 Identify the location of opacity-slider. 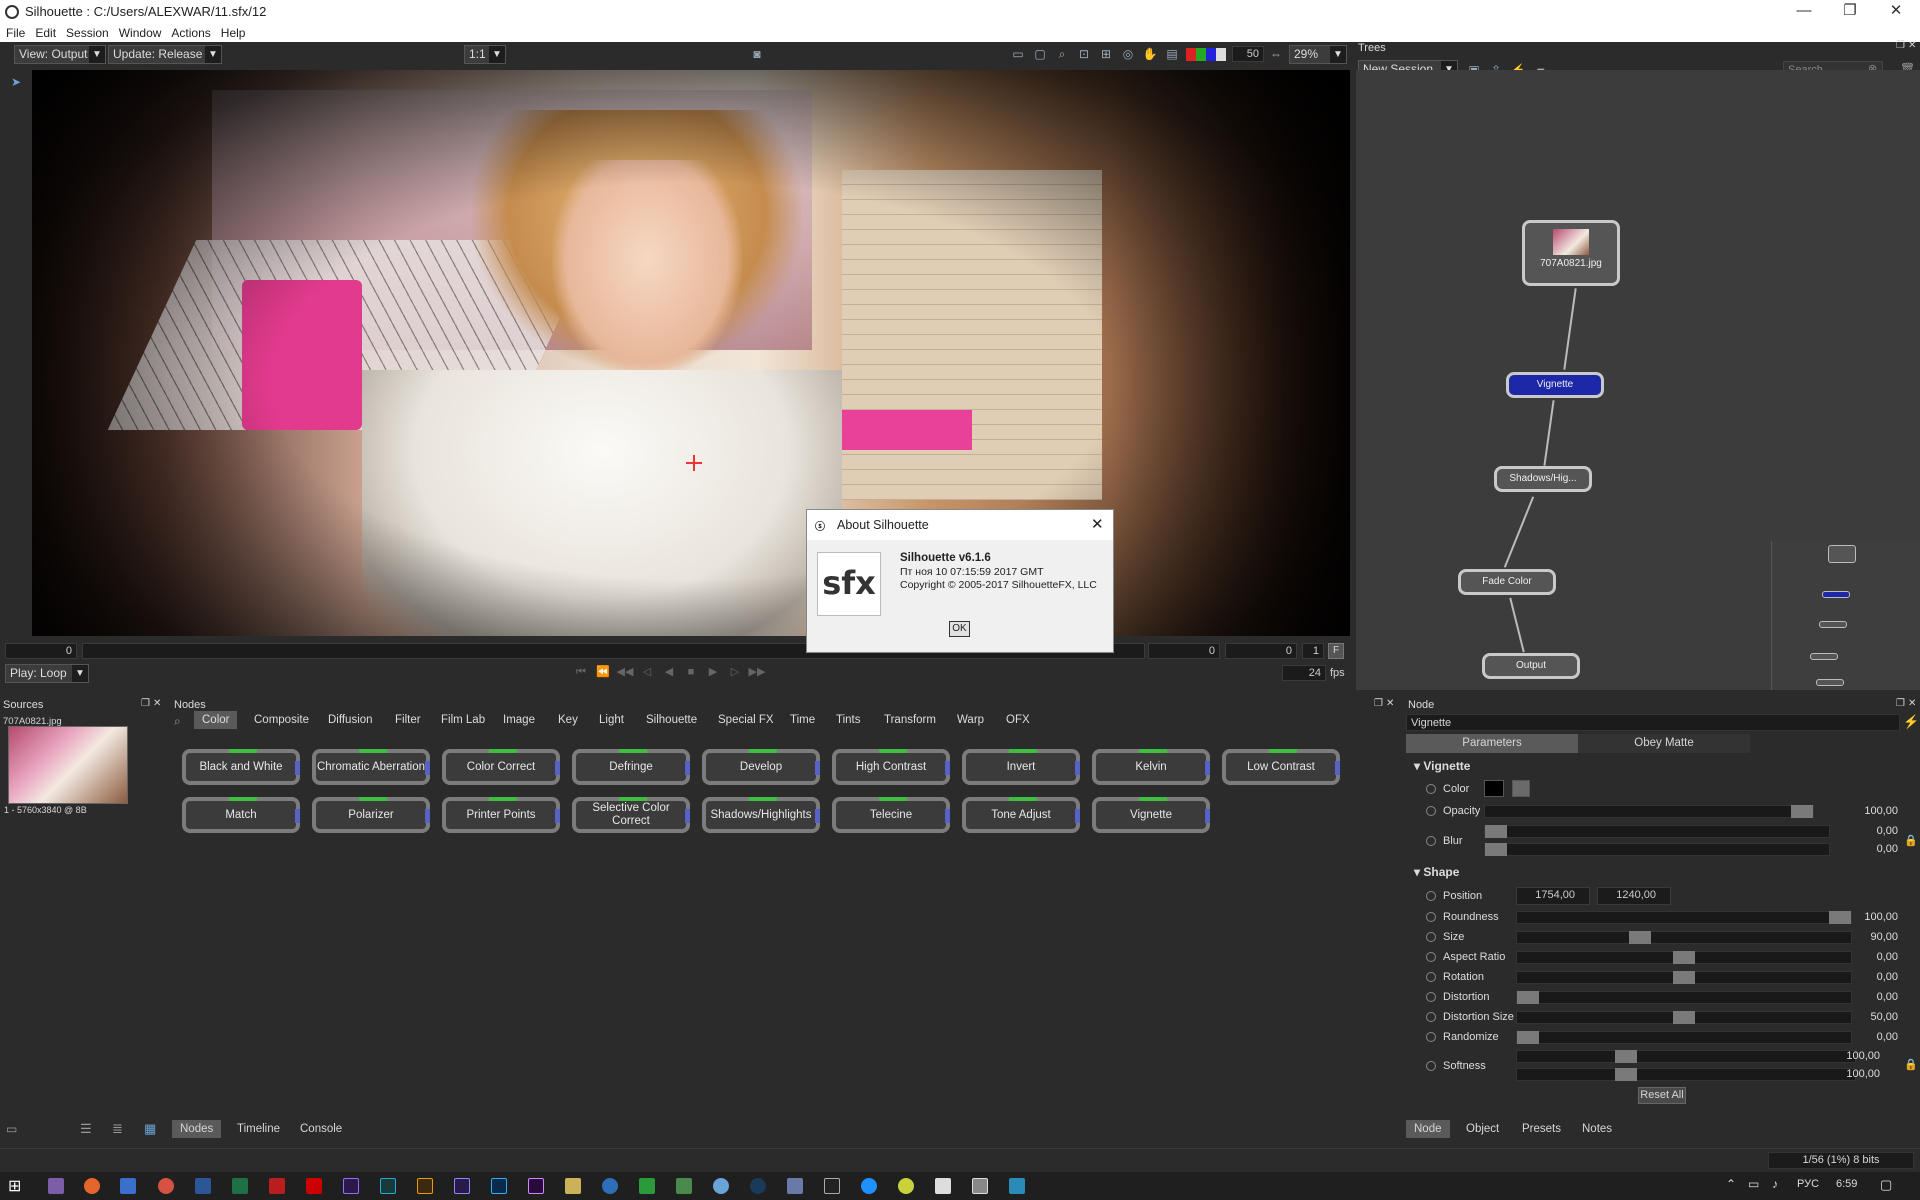
(1649, 811).